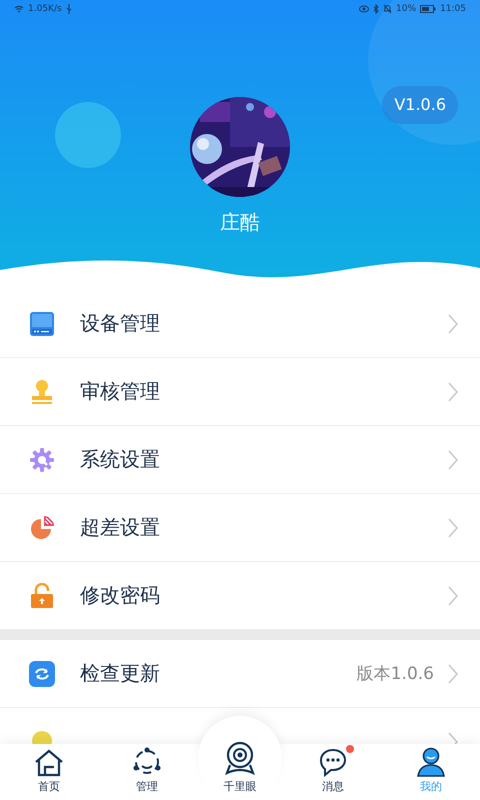  I want to click on menu-label: 审核管理, so click(120, 391).